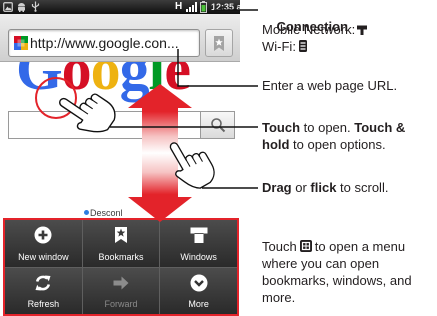 The image size is (437, 316). I want to click on wifi-label: Wi-Fi:, so click(279, 46).